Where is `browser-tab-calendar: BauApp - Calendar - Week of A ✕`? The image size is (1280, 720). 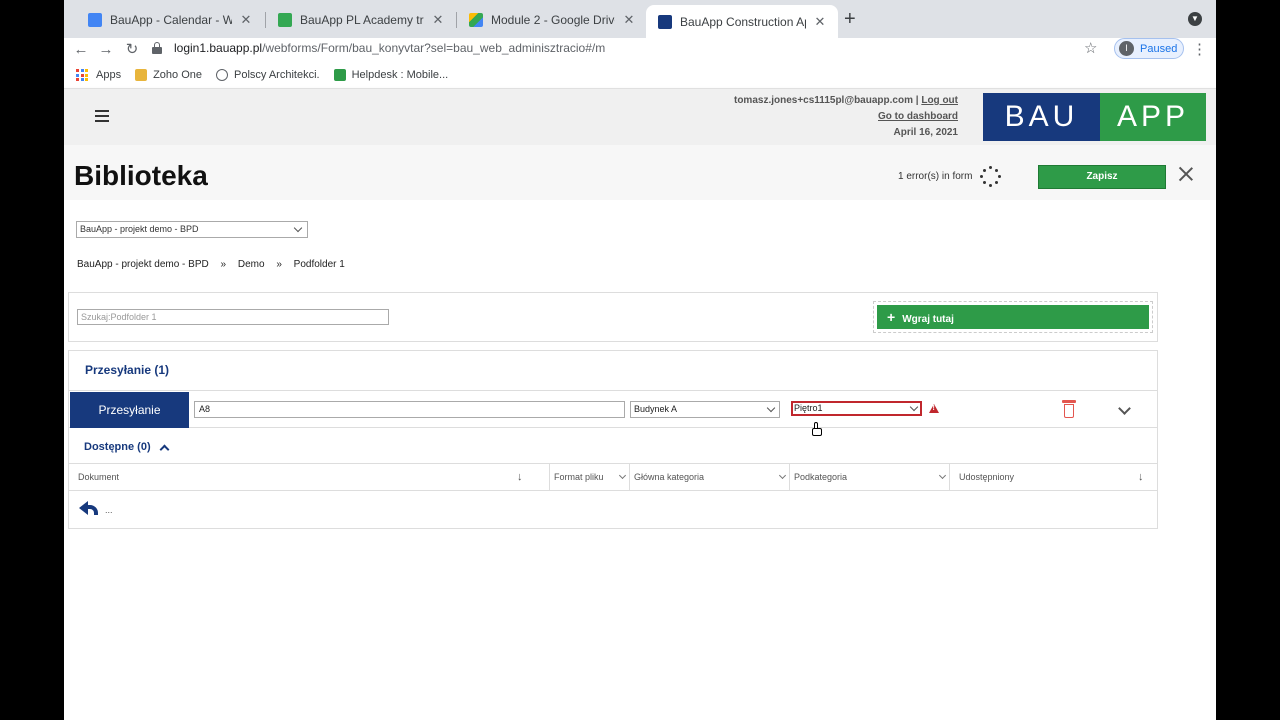 browser-tab-calendar: BauApp - Calendar - Week of A ✕ is located at coordinates (170, 20).